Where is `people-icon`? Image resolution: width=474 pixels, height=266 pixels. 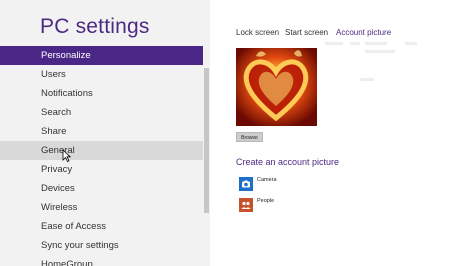
people-icon is located at coordinates (246, 205).